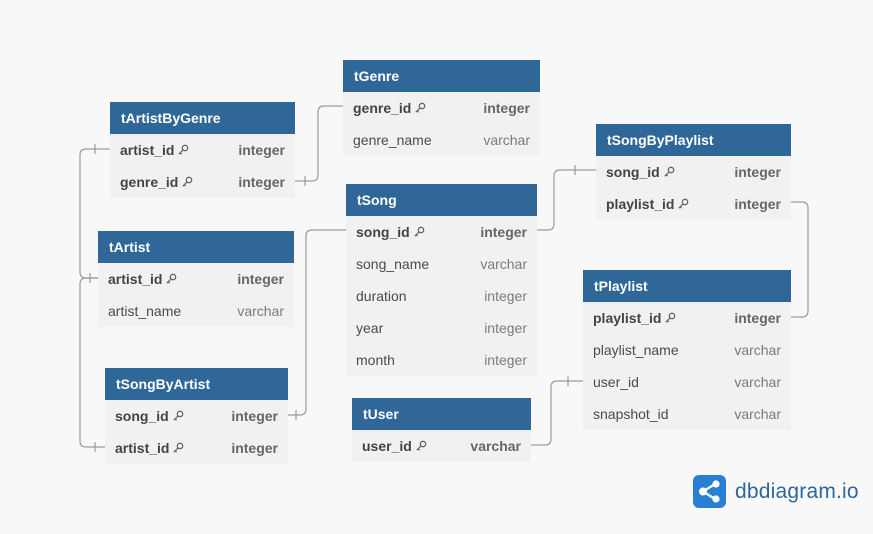 The width and height of the screenshot is (873, 534). What do you see at coordinates (687, 414) in the screenshot?
I see `field-row-snapshot_id: snapshot_id varchar` at bounding box center [687, 414].